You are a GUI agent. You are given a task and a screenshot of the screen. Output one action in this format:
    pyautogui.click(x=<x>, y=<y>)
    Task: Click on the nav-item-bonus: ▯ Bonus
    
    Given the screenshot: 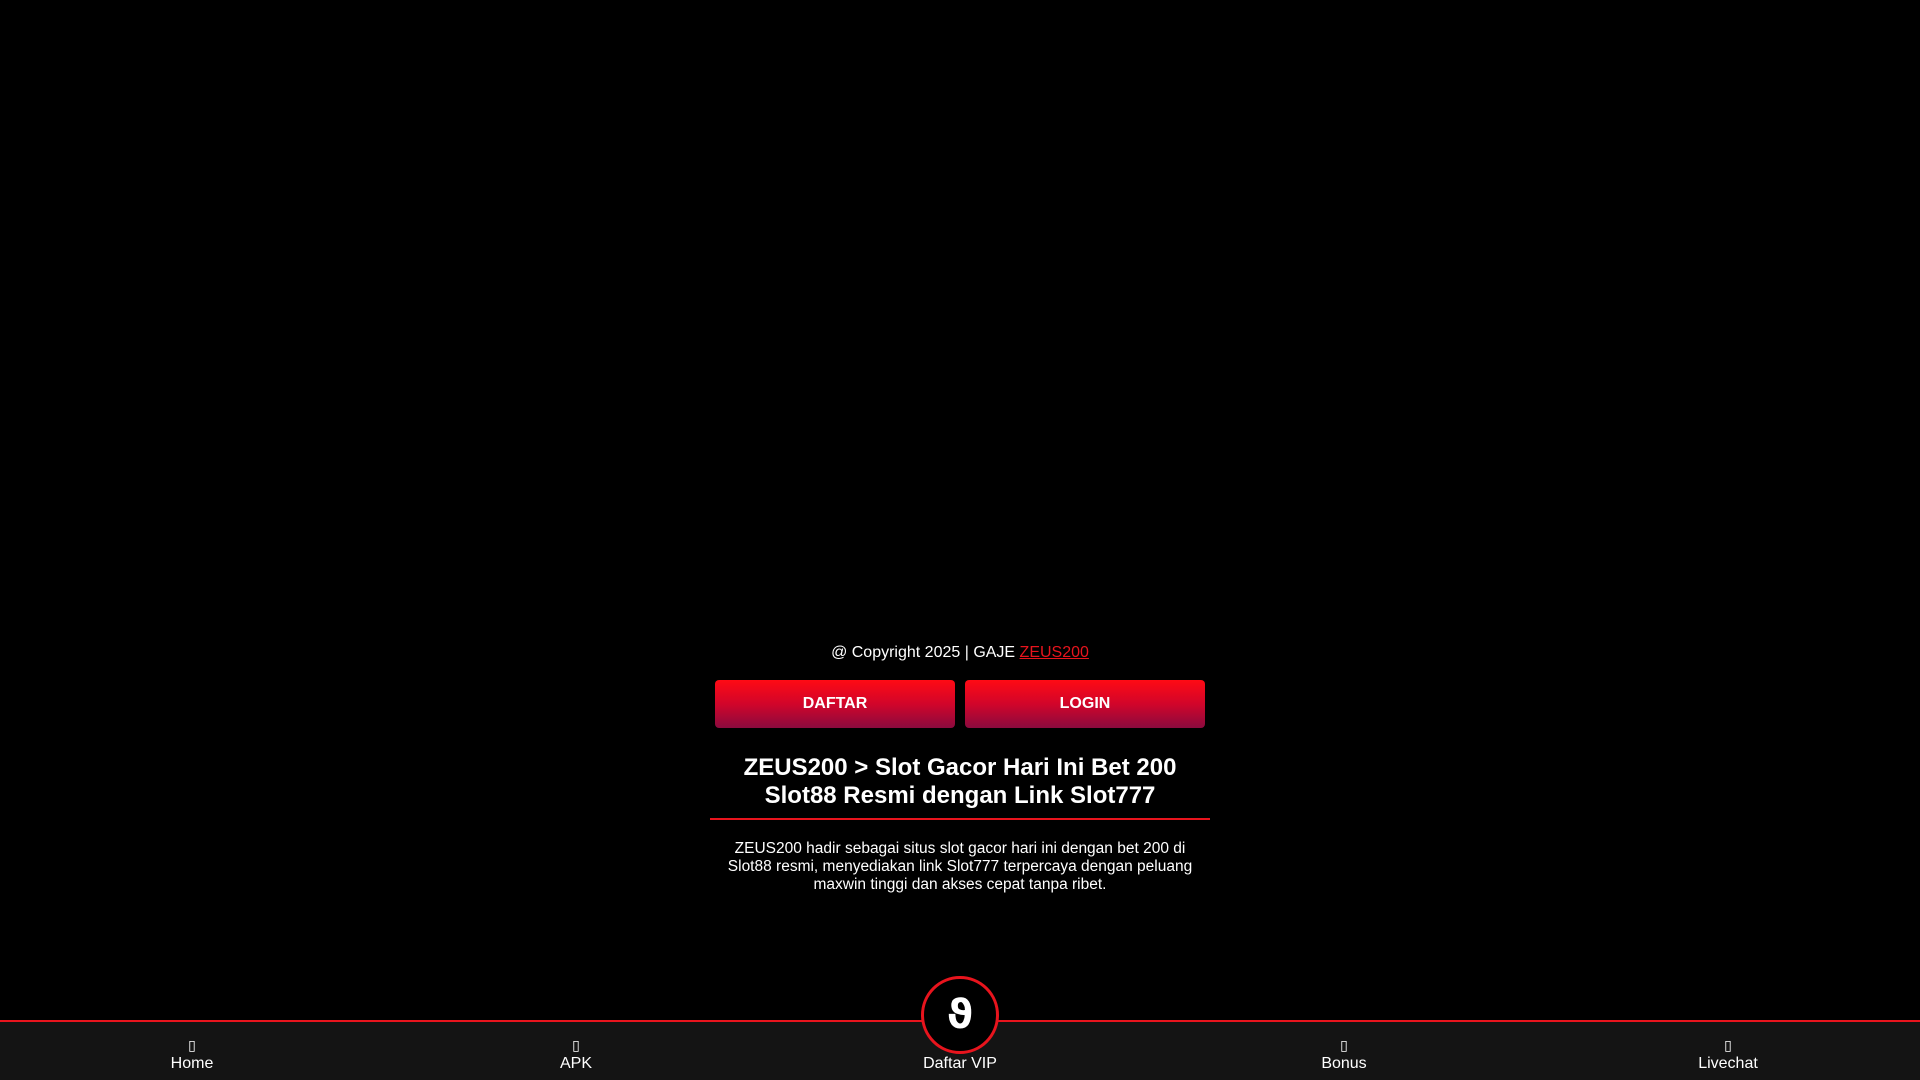 What is the action you would take?
    pyautogui.click(x=1344, y=1051)
    